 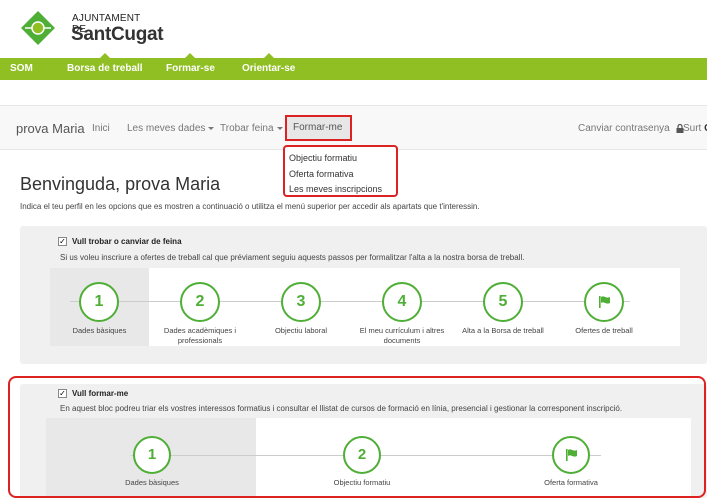 What do you see at coordinates (268, 66) in the screenshot?
I see `nav-item-orientar: Orientar-se` at bounding box center [268, 66].